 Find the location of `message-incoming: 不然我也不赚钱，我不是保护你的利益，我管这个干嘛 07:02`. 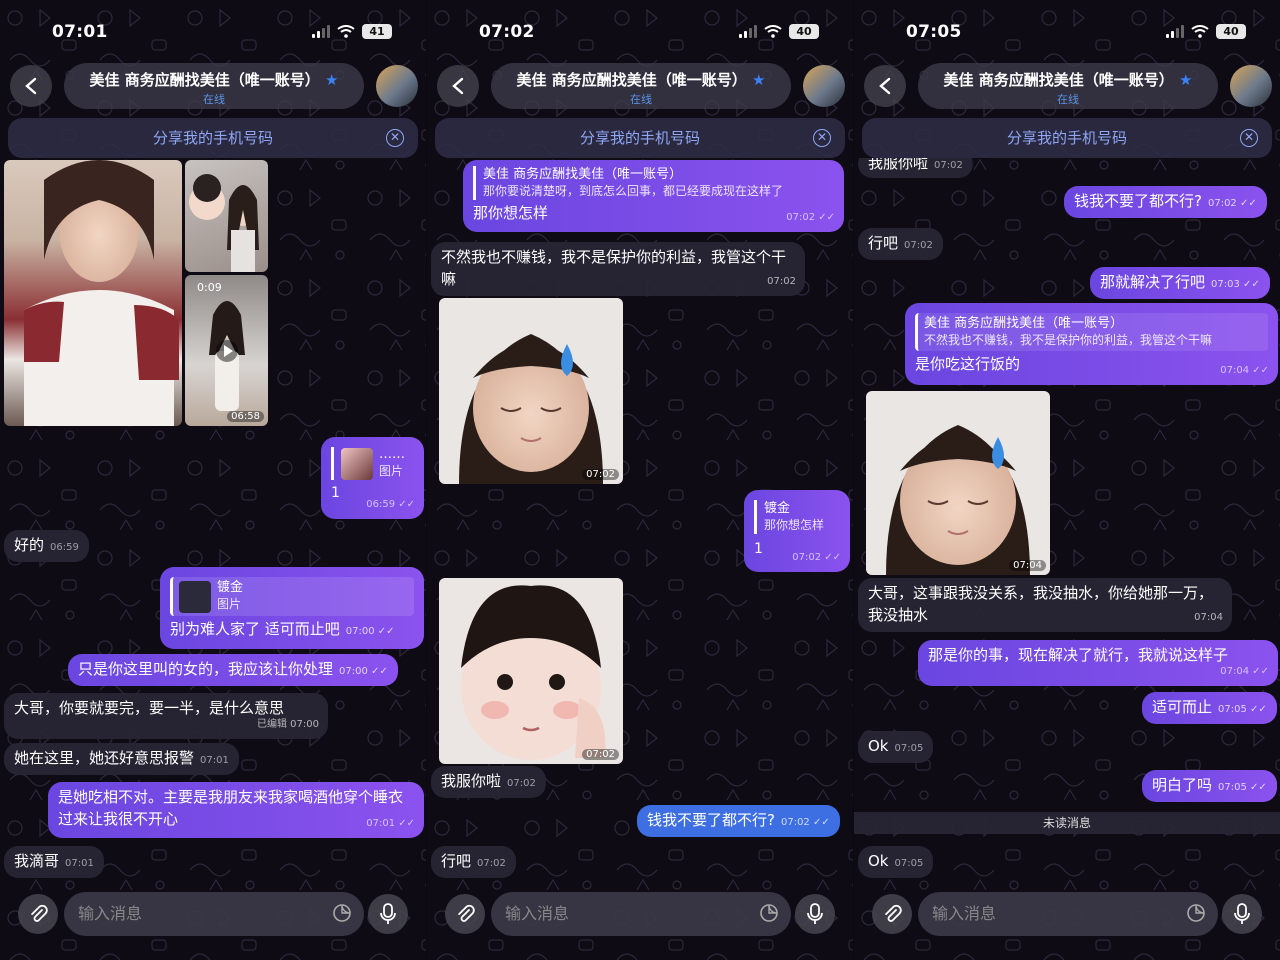

message-incoming: 不然我也不赚钱，我不是保护你的利益，我管这个干嘛 07:02 is located at coordinates (618, 269).